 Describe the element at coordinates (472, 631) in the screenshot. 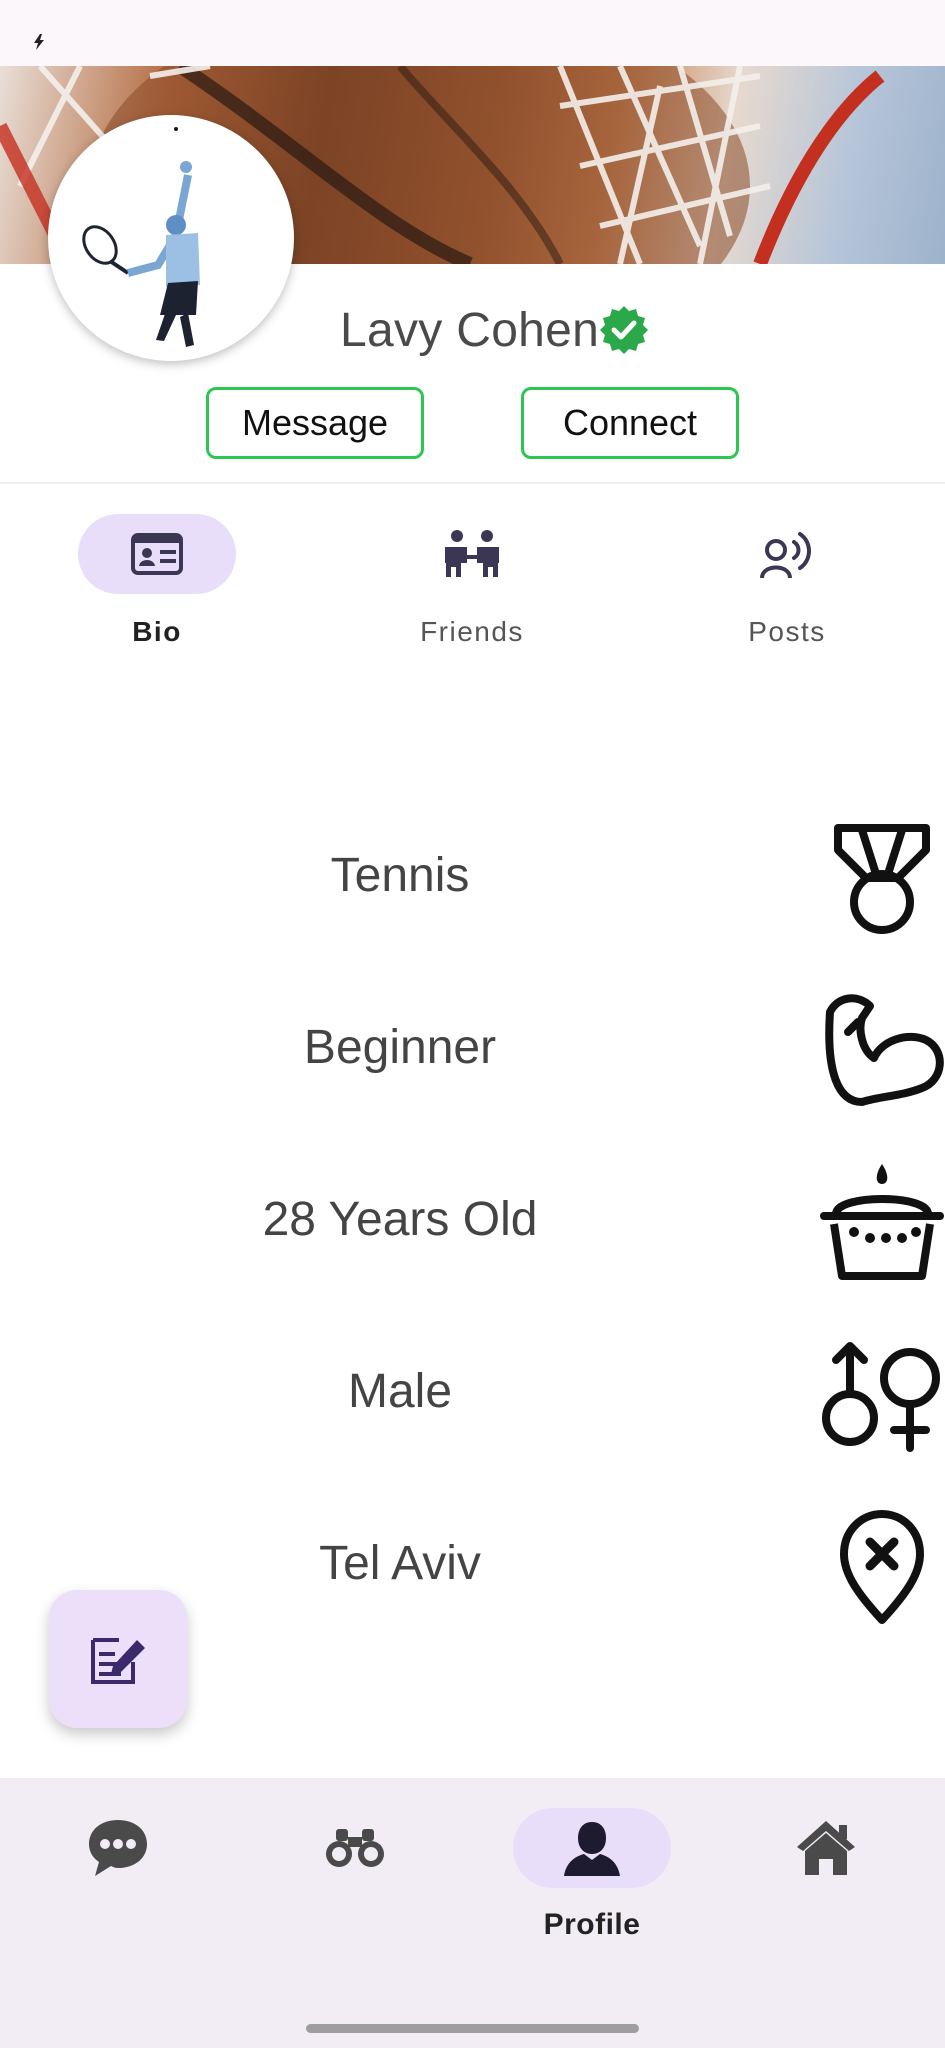

I see `tab-friends-label: Friends` at that location.